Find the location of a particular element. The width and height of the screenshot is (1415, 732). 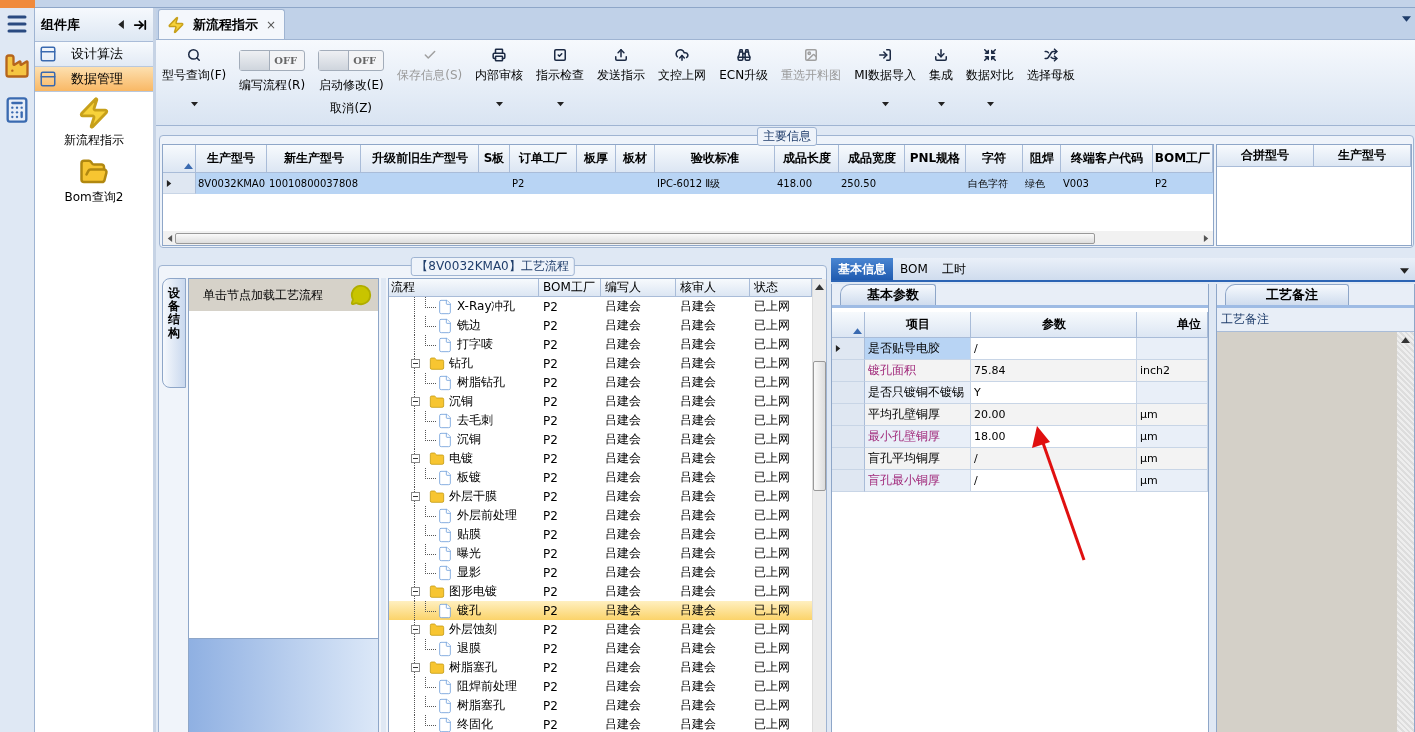

tree-row: 退膜 P2 吕建会 吕建会 已上网 is located at coordinates (600, 648).